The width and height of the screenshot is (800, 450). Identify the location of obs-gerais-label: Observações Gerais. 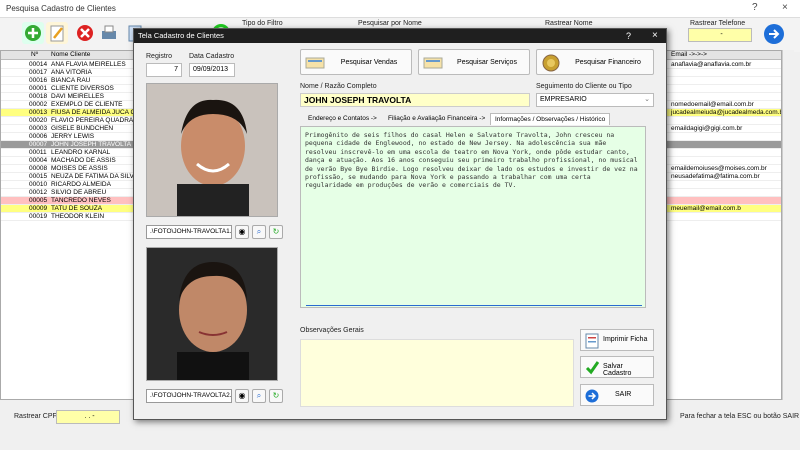
(332, 330).